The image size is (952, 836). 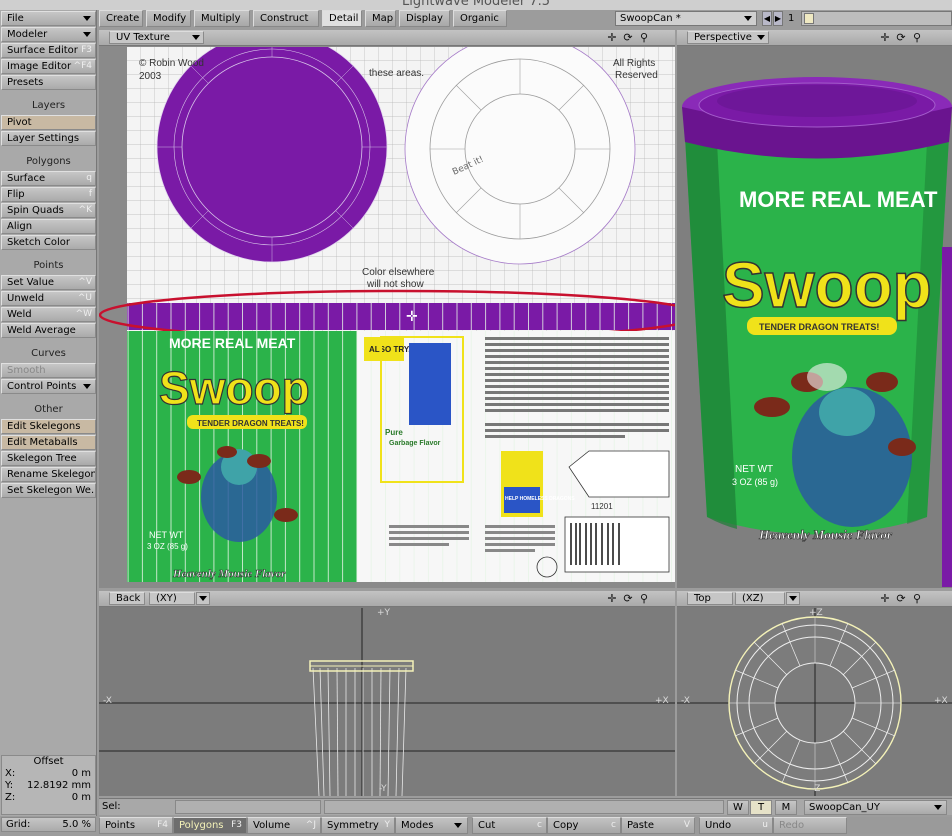 What do you see at coordinates (395, 284) in the screenshot?
I see `will-not-show-text: will not show` at bounding box center [395, 284].